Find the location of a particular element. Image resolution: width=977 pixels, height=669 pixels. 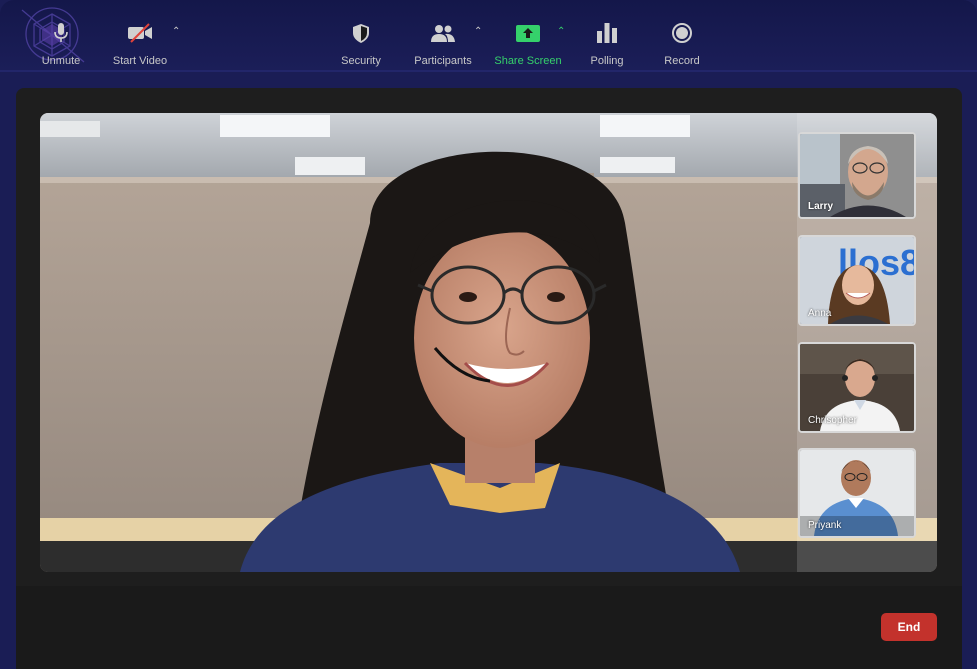

unmute-label: Unmute is located at coordinates (61, 61).